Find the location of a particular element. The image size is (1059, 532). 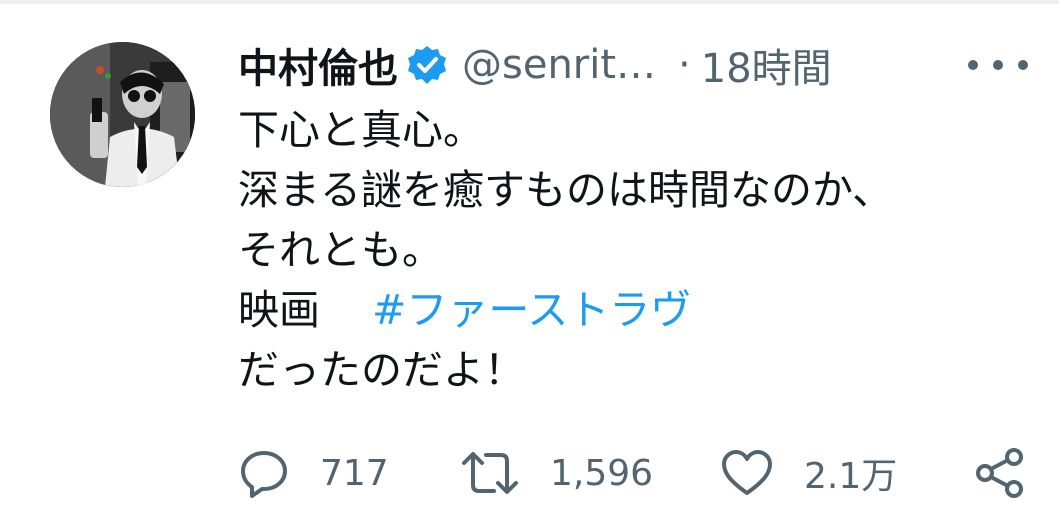

reply-icon is located at coordinates (264, 473).